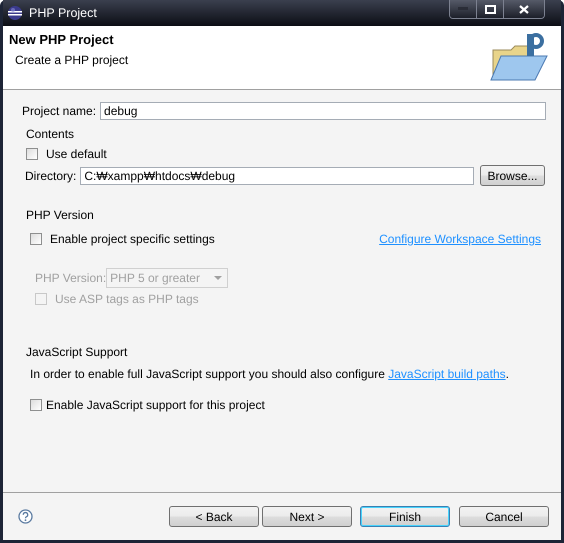 The height and width of the screenshot is (543, 564). I want to click on group-title: Contents, so click(51, 134).